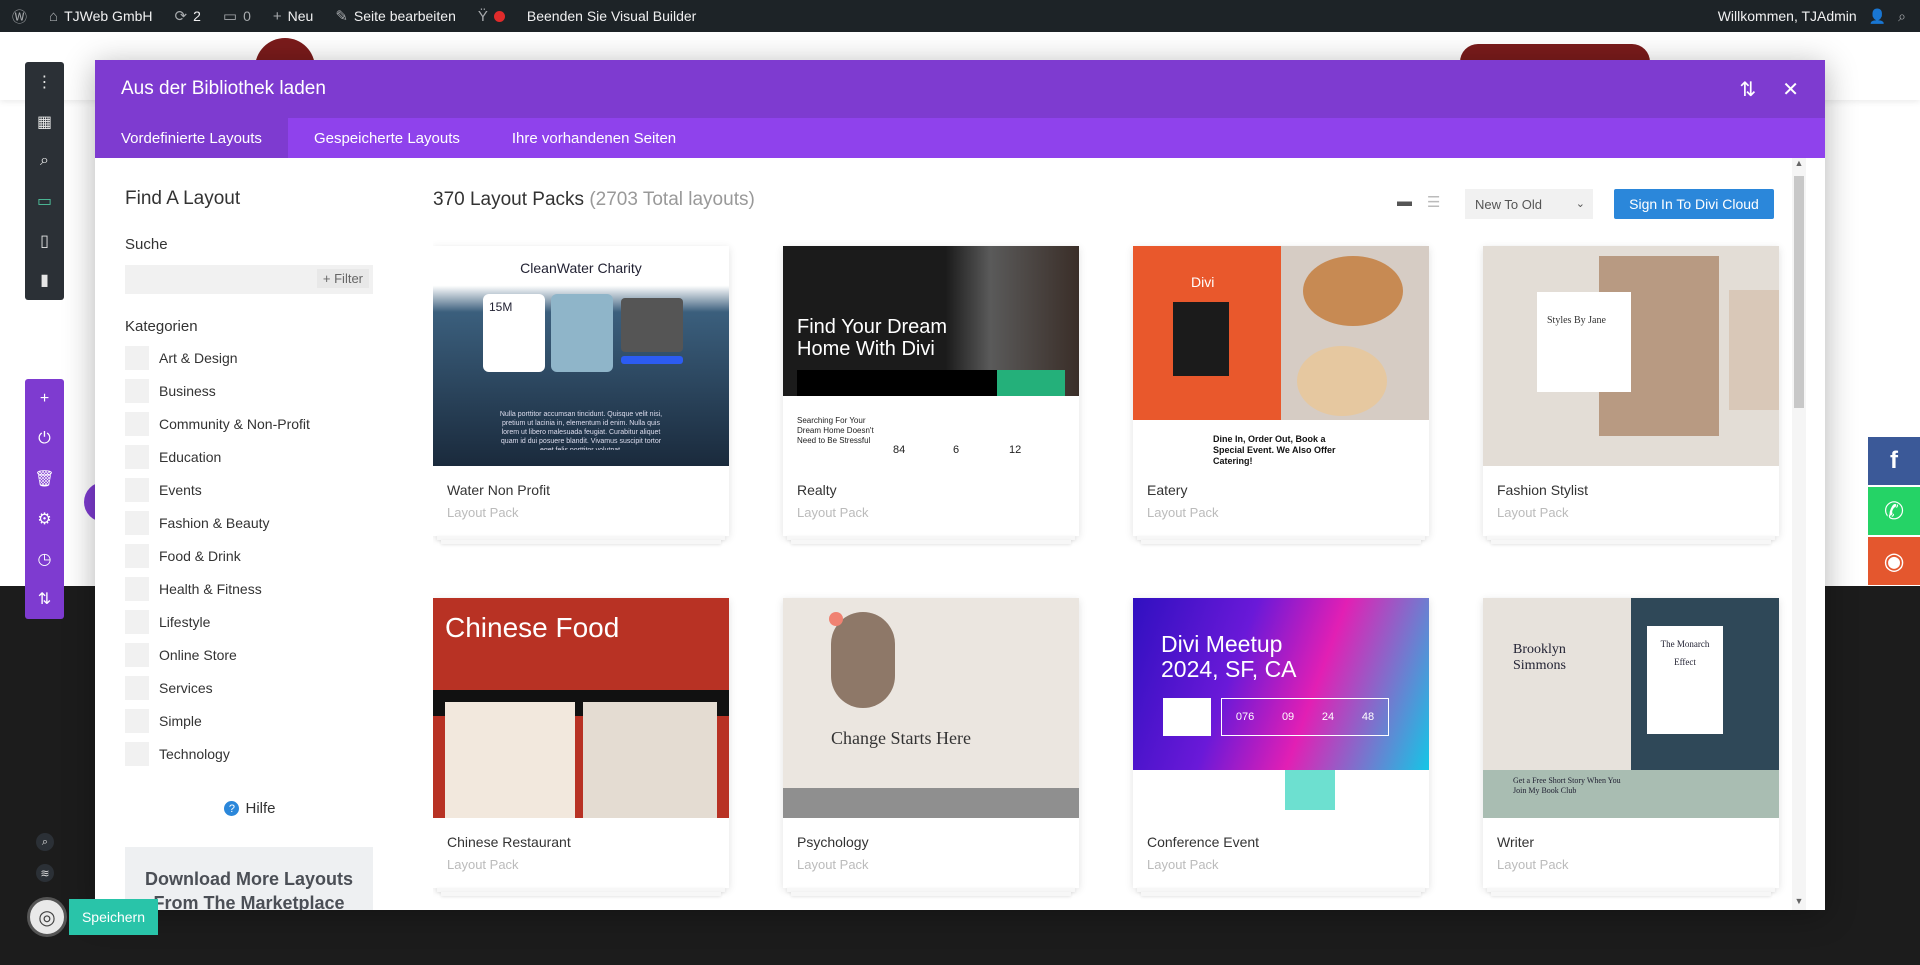 The height and width of the screenshot is (965, 1920). Describe the element at coordinates (1799, 292) in the screenshot. I see `scrollbar-thumb` at that location.